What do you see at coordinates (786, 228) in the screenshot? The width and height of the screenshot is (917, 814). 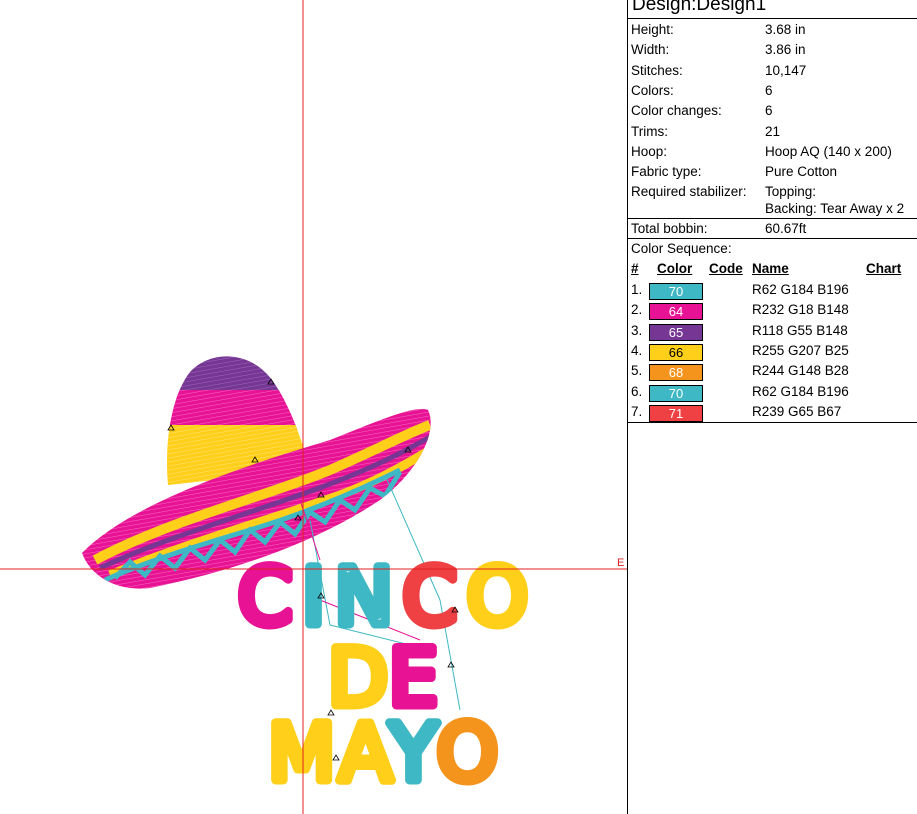 I see `bobbin-value: 60.67ft` at bounding box center [786, 228].